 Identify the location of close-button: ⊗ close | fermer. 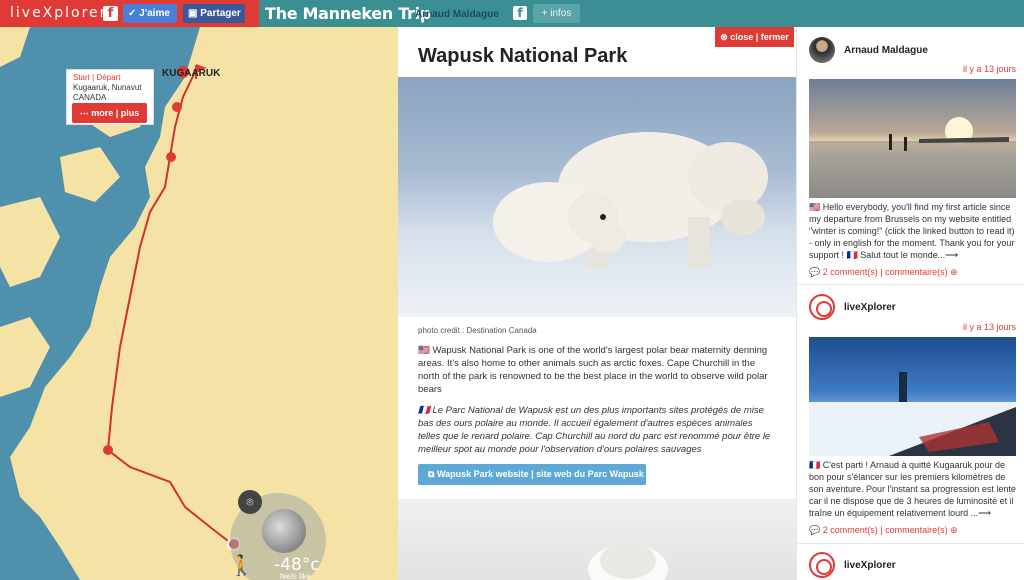
(754, 37).